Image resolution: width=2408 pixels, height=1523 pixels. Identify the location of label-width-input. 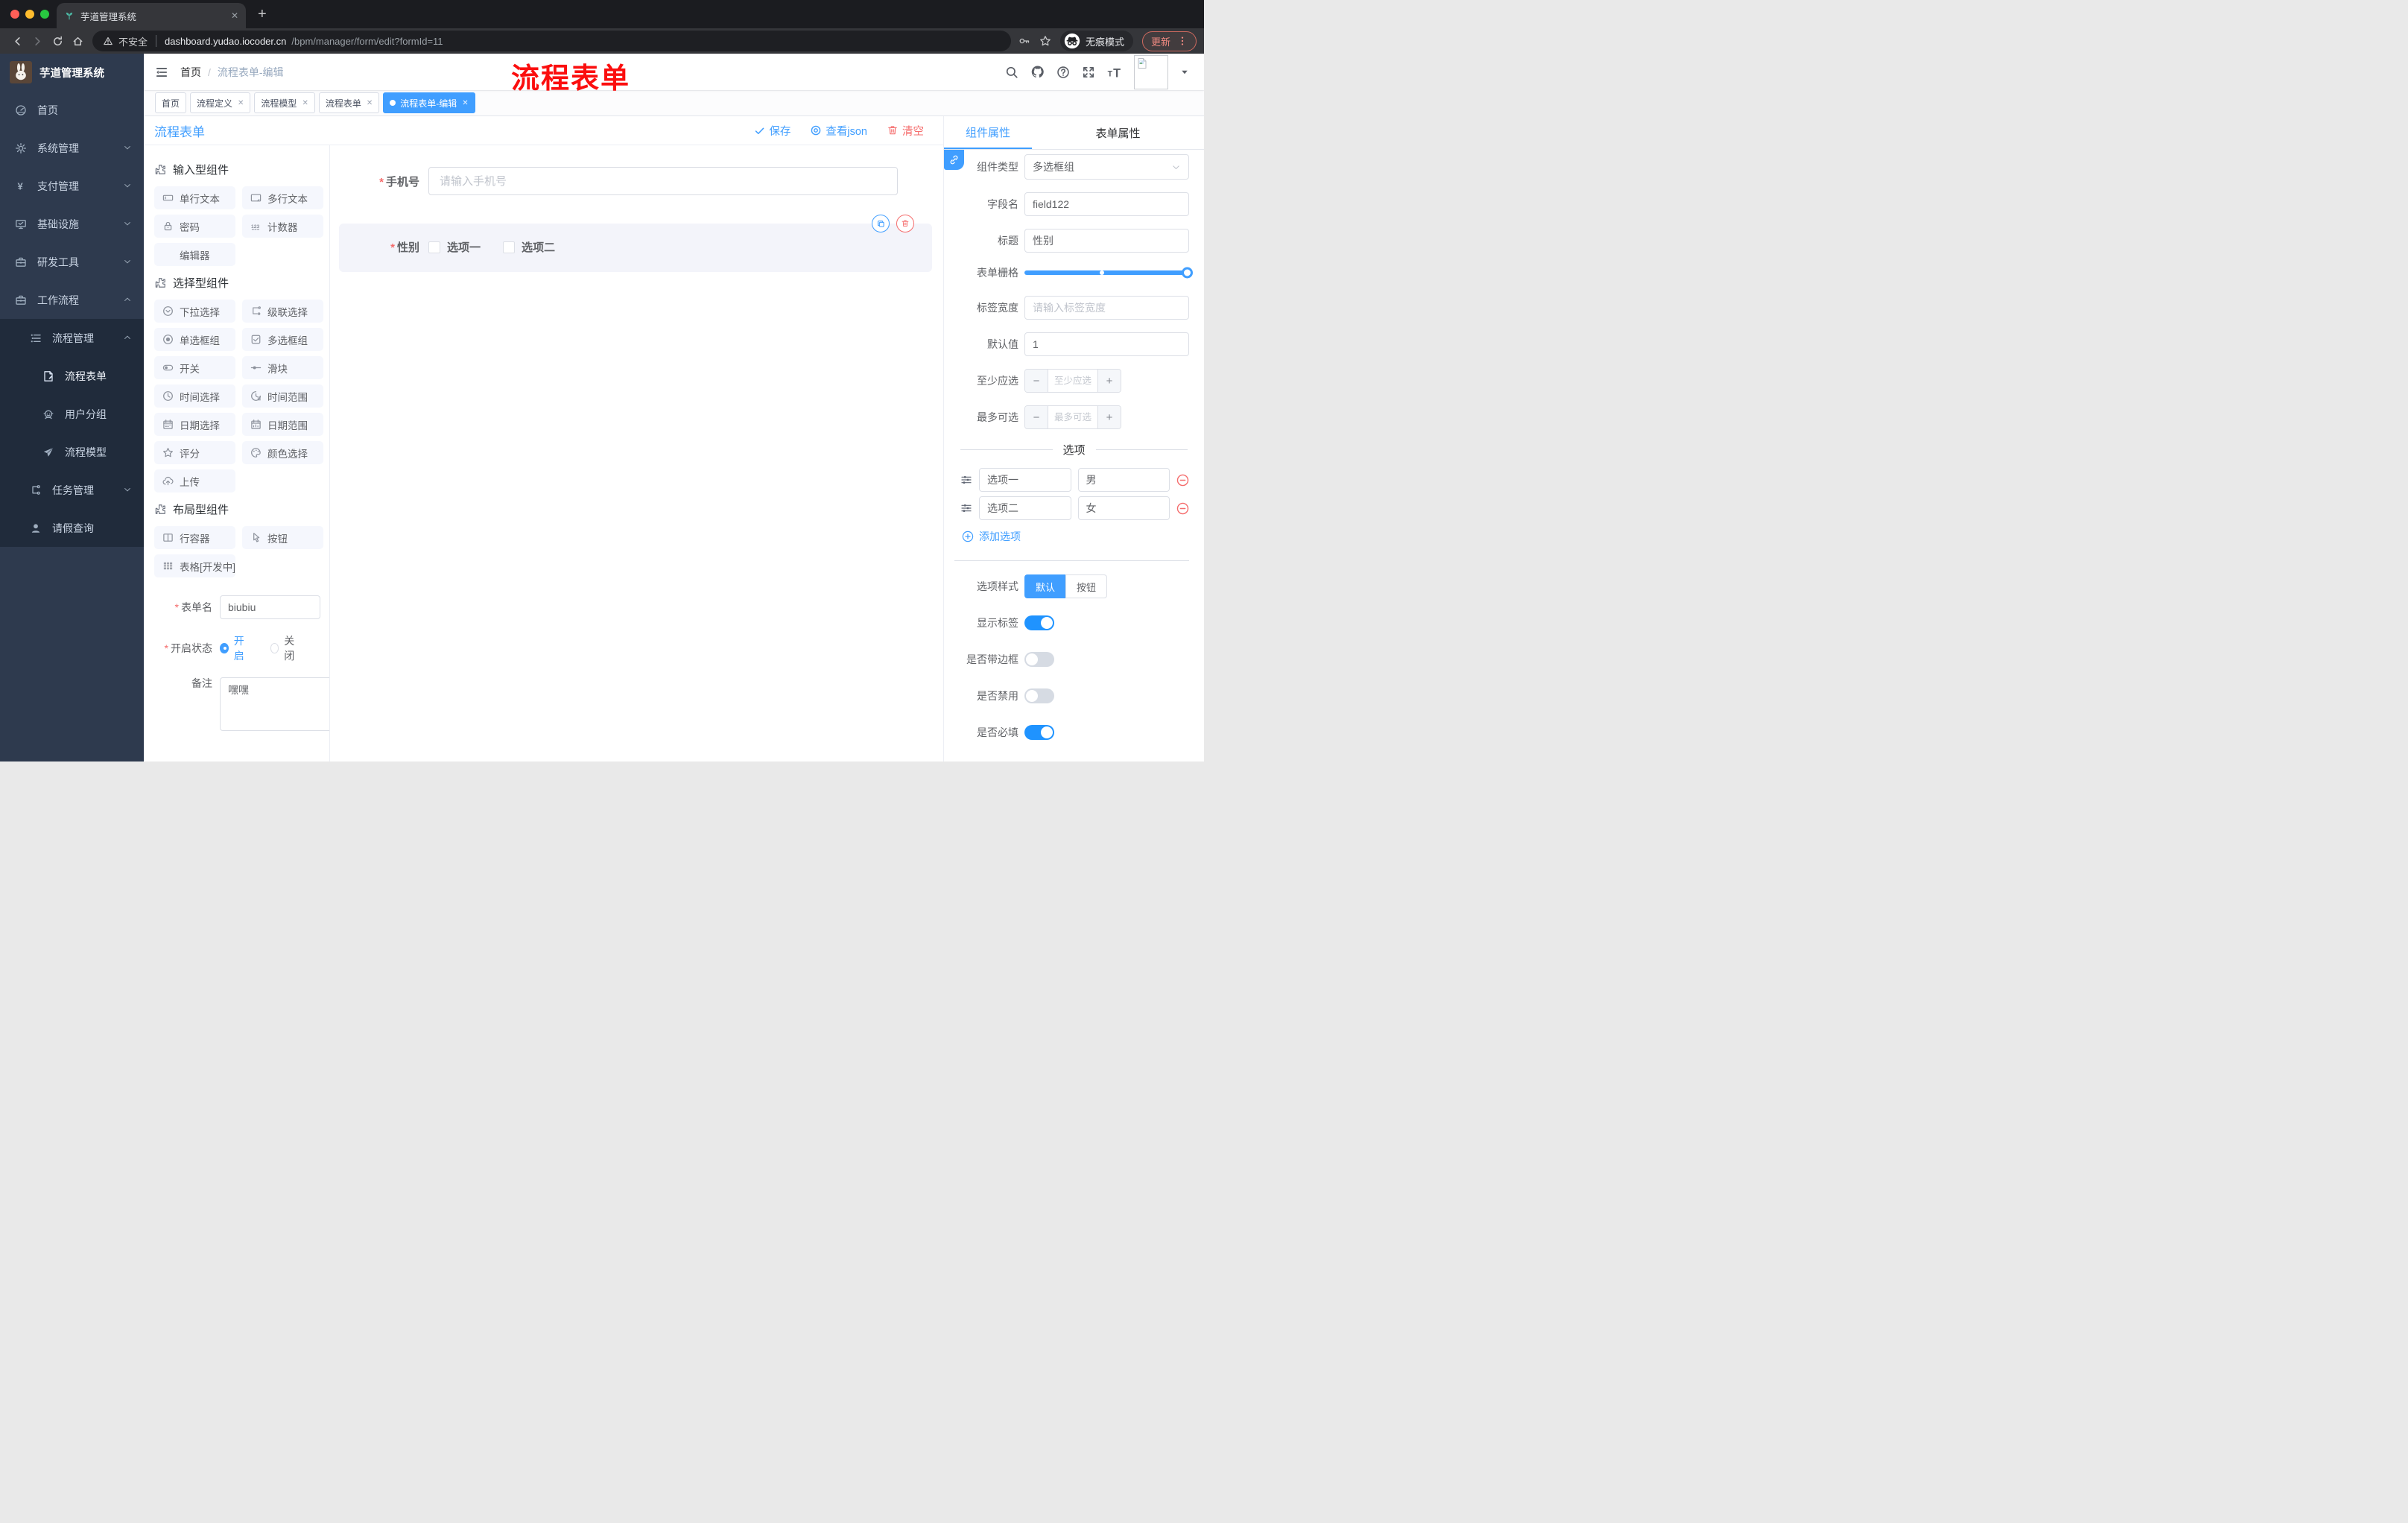
(1106, 308).